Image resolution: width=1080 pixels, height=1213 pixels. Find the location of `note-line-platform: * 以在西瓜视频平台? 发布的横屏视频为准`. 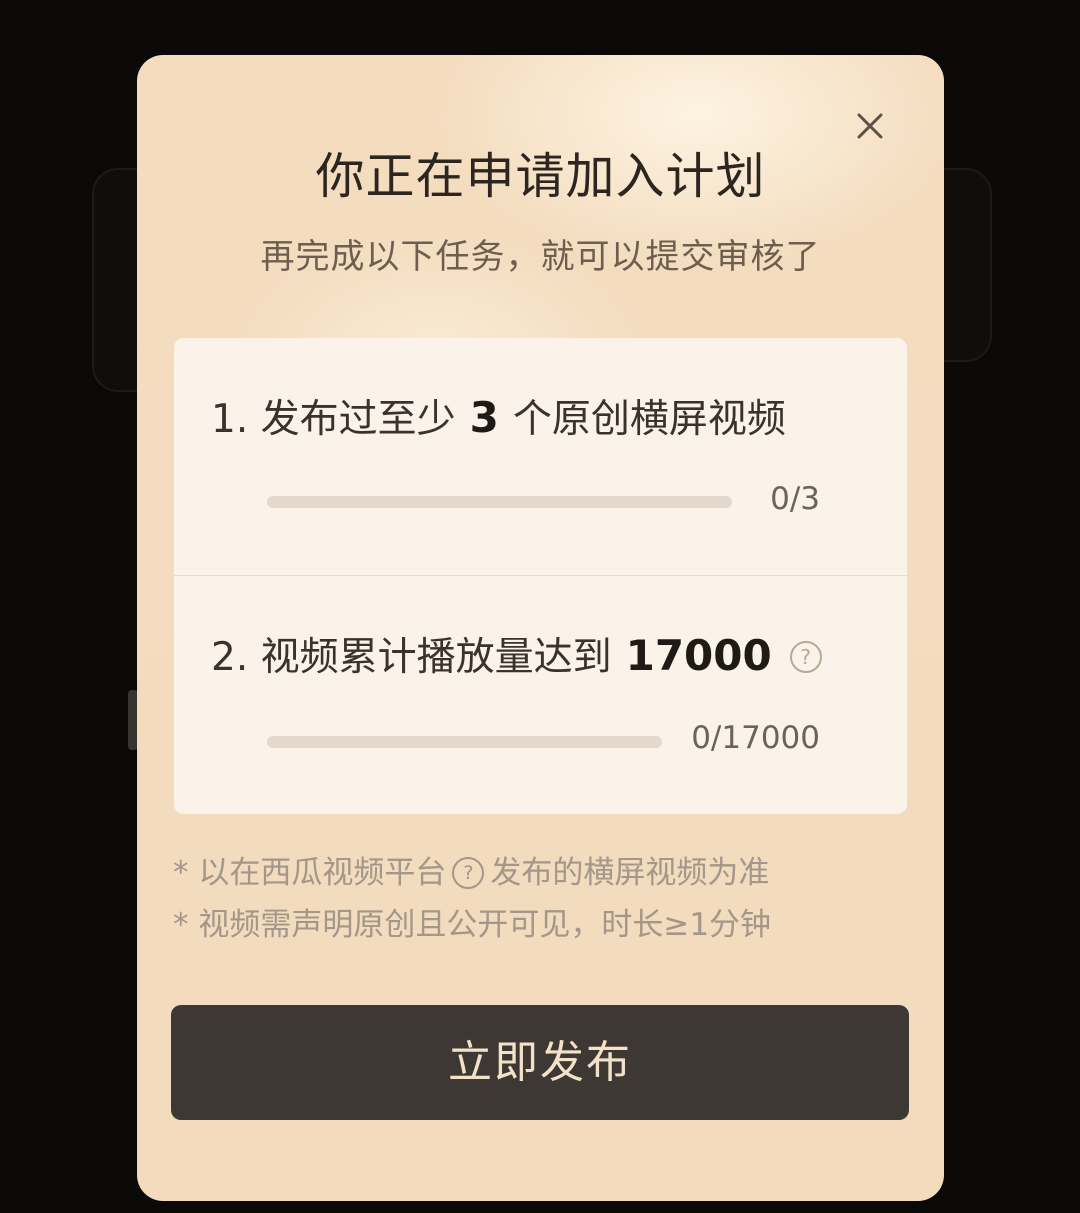

note-line-platform: * 以在西瓜视频平台? 发布的横屏视频为准 is located at coordinates (472, 873).